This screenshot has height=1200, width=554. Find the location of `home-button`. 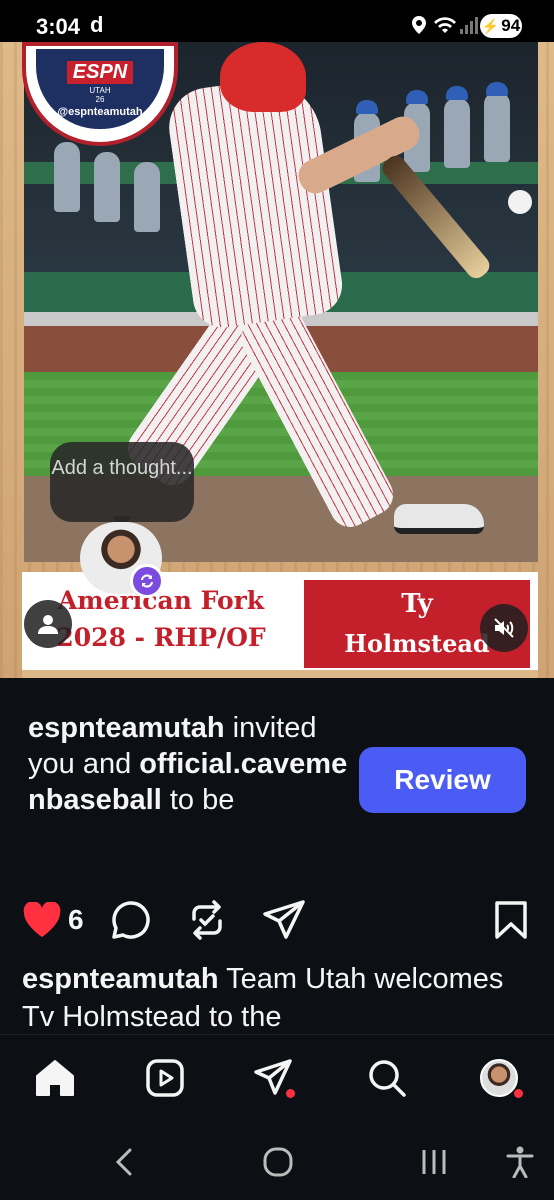

home-button is located at coordinates (278, 1162).